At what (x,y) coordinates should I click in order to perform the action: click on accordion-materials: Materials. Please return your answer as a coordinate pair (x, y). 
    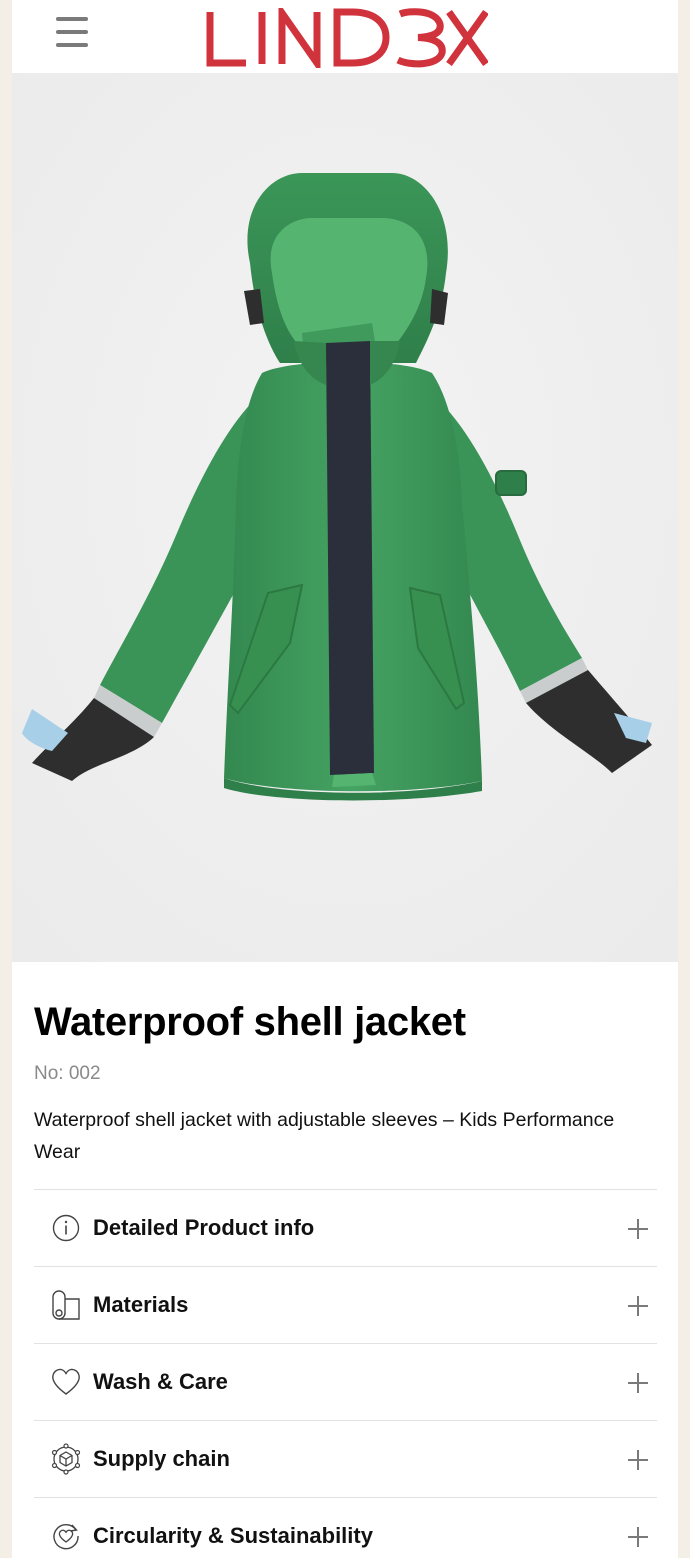
    Looking at the image, I should click on (345, 1304).